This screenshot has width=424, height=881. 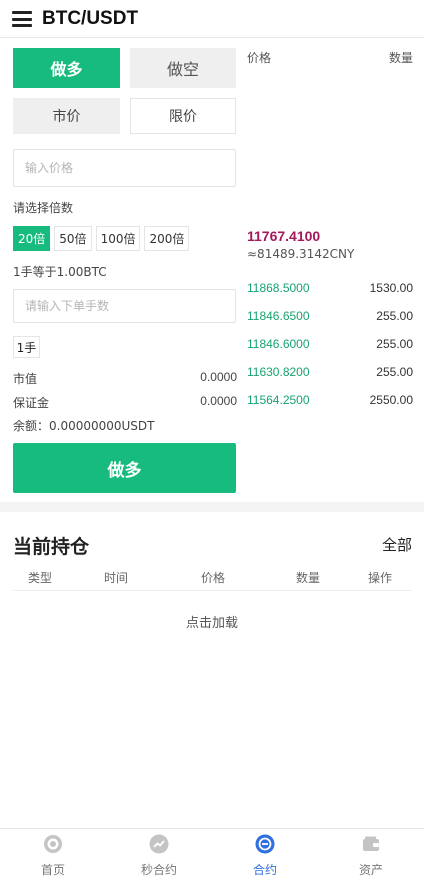 I want to click on contract-icon, so click(x=265, y=844).